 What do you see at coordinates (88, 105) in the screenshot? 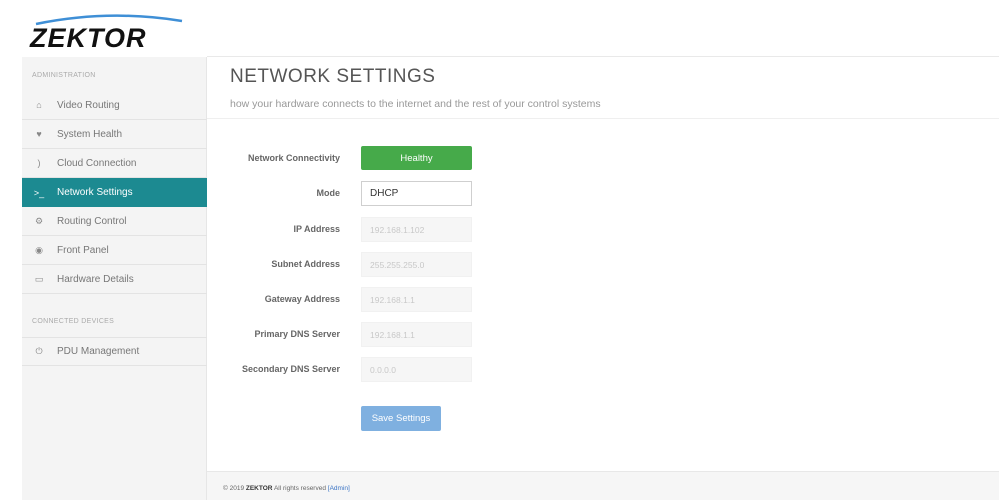
I see `sidebar-item-label: Video Routing` at bounding box center [88, 105].